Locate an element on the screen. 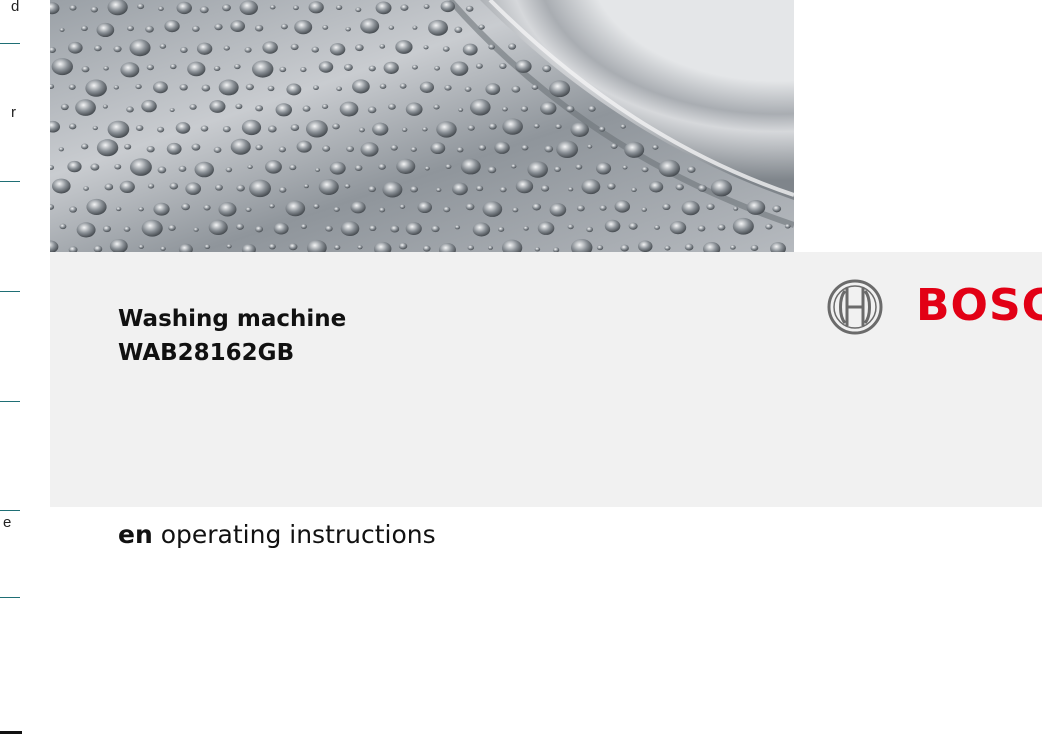 Image resolution: width=1042 pixels, height=736 pixels. brand-logo: BOSC is located at coordinates (934, 307).